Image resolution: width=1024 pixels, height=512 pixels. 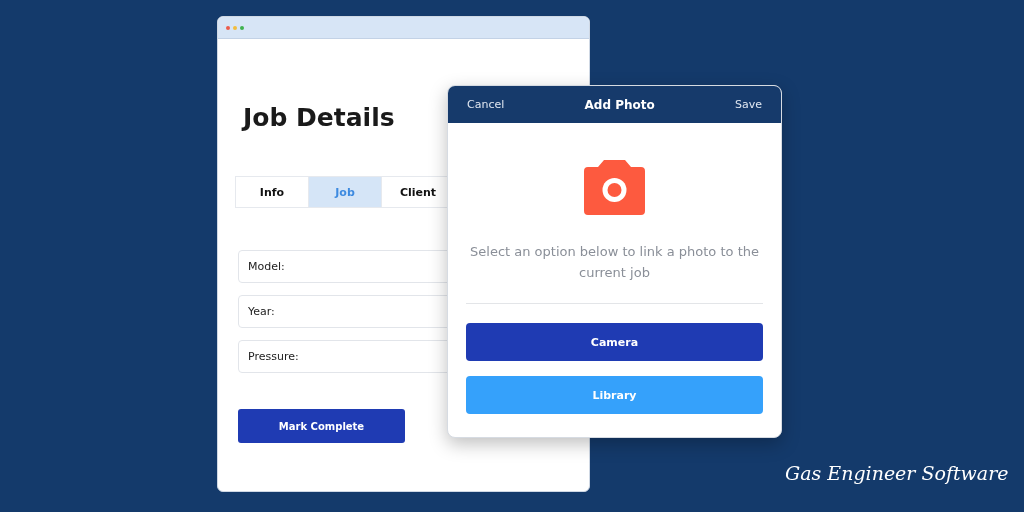 What do you see at coordinates (228, 27) in the screenshot?
I see `close-dot-icon` at bounding box center [228, 27].